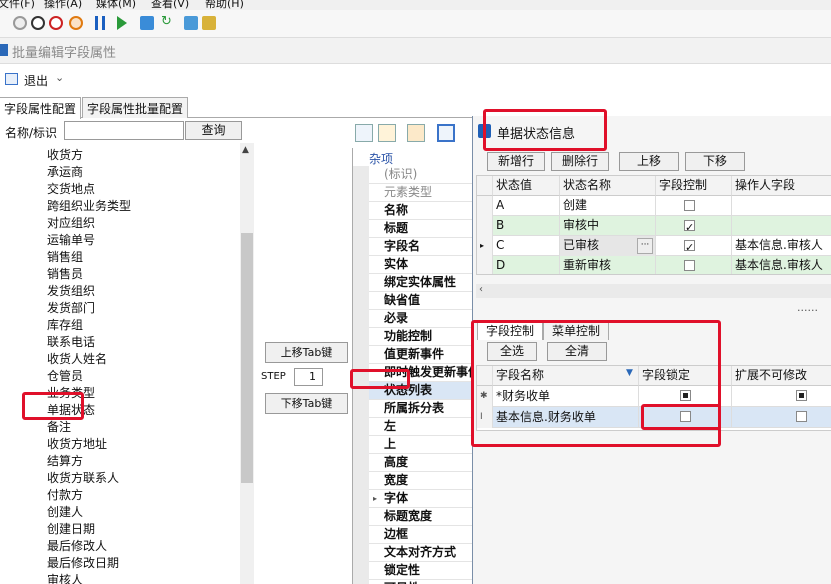  Describe the element at coordinates (71, 307) in the screenshot. I see `list-item: 发货部门` at that location.